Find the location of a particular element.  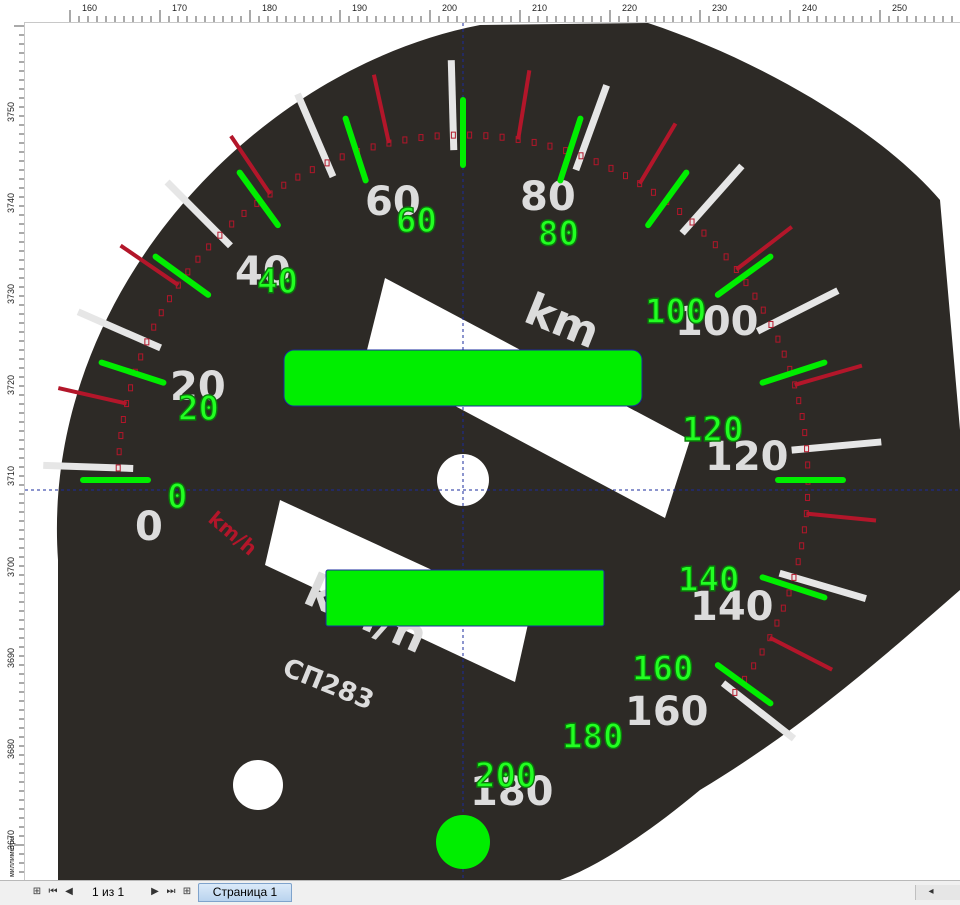

ruler-top-label: 180 is located at coordinates (269, 8).